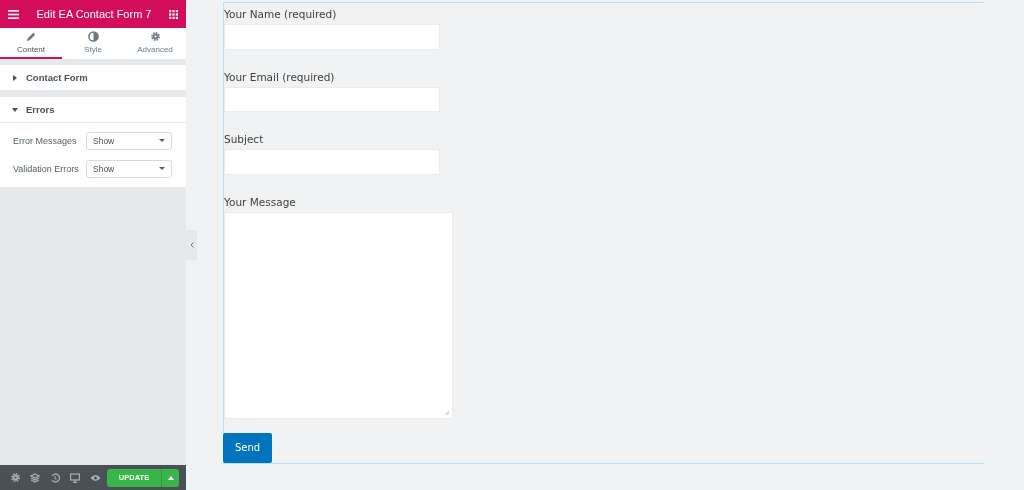 The height and width of the screenshot is (490, 1024). Describe the element at coordinates (447, 412) in the screenshot. I see `resize-grip-icon` at that location.